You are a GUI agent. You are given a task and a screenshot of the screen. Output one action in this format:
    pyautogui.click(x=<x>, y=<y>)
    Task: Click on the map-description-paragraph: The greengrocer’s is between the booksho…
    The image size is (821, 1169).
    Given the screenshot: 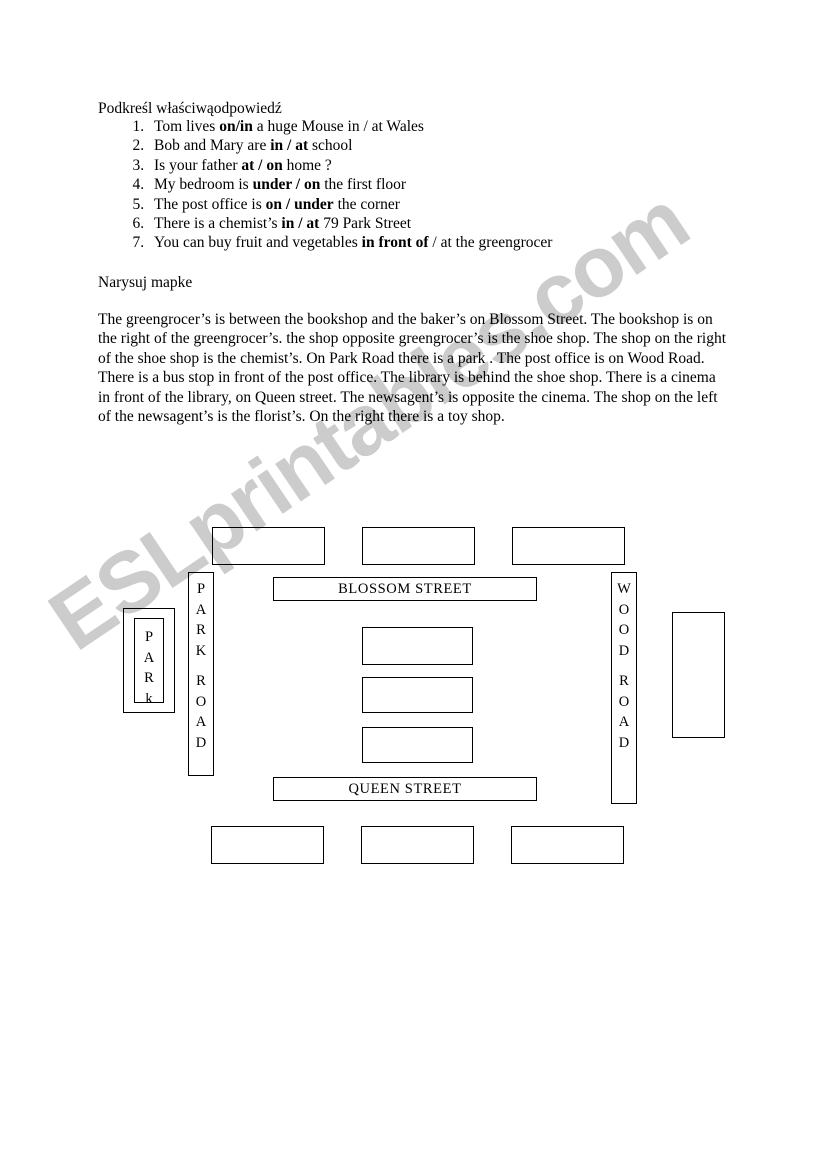 What is the action you would take?
    pyautogui.click(x=412, y=368)
    